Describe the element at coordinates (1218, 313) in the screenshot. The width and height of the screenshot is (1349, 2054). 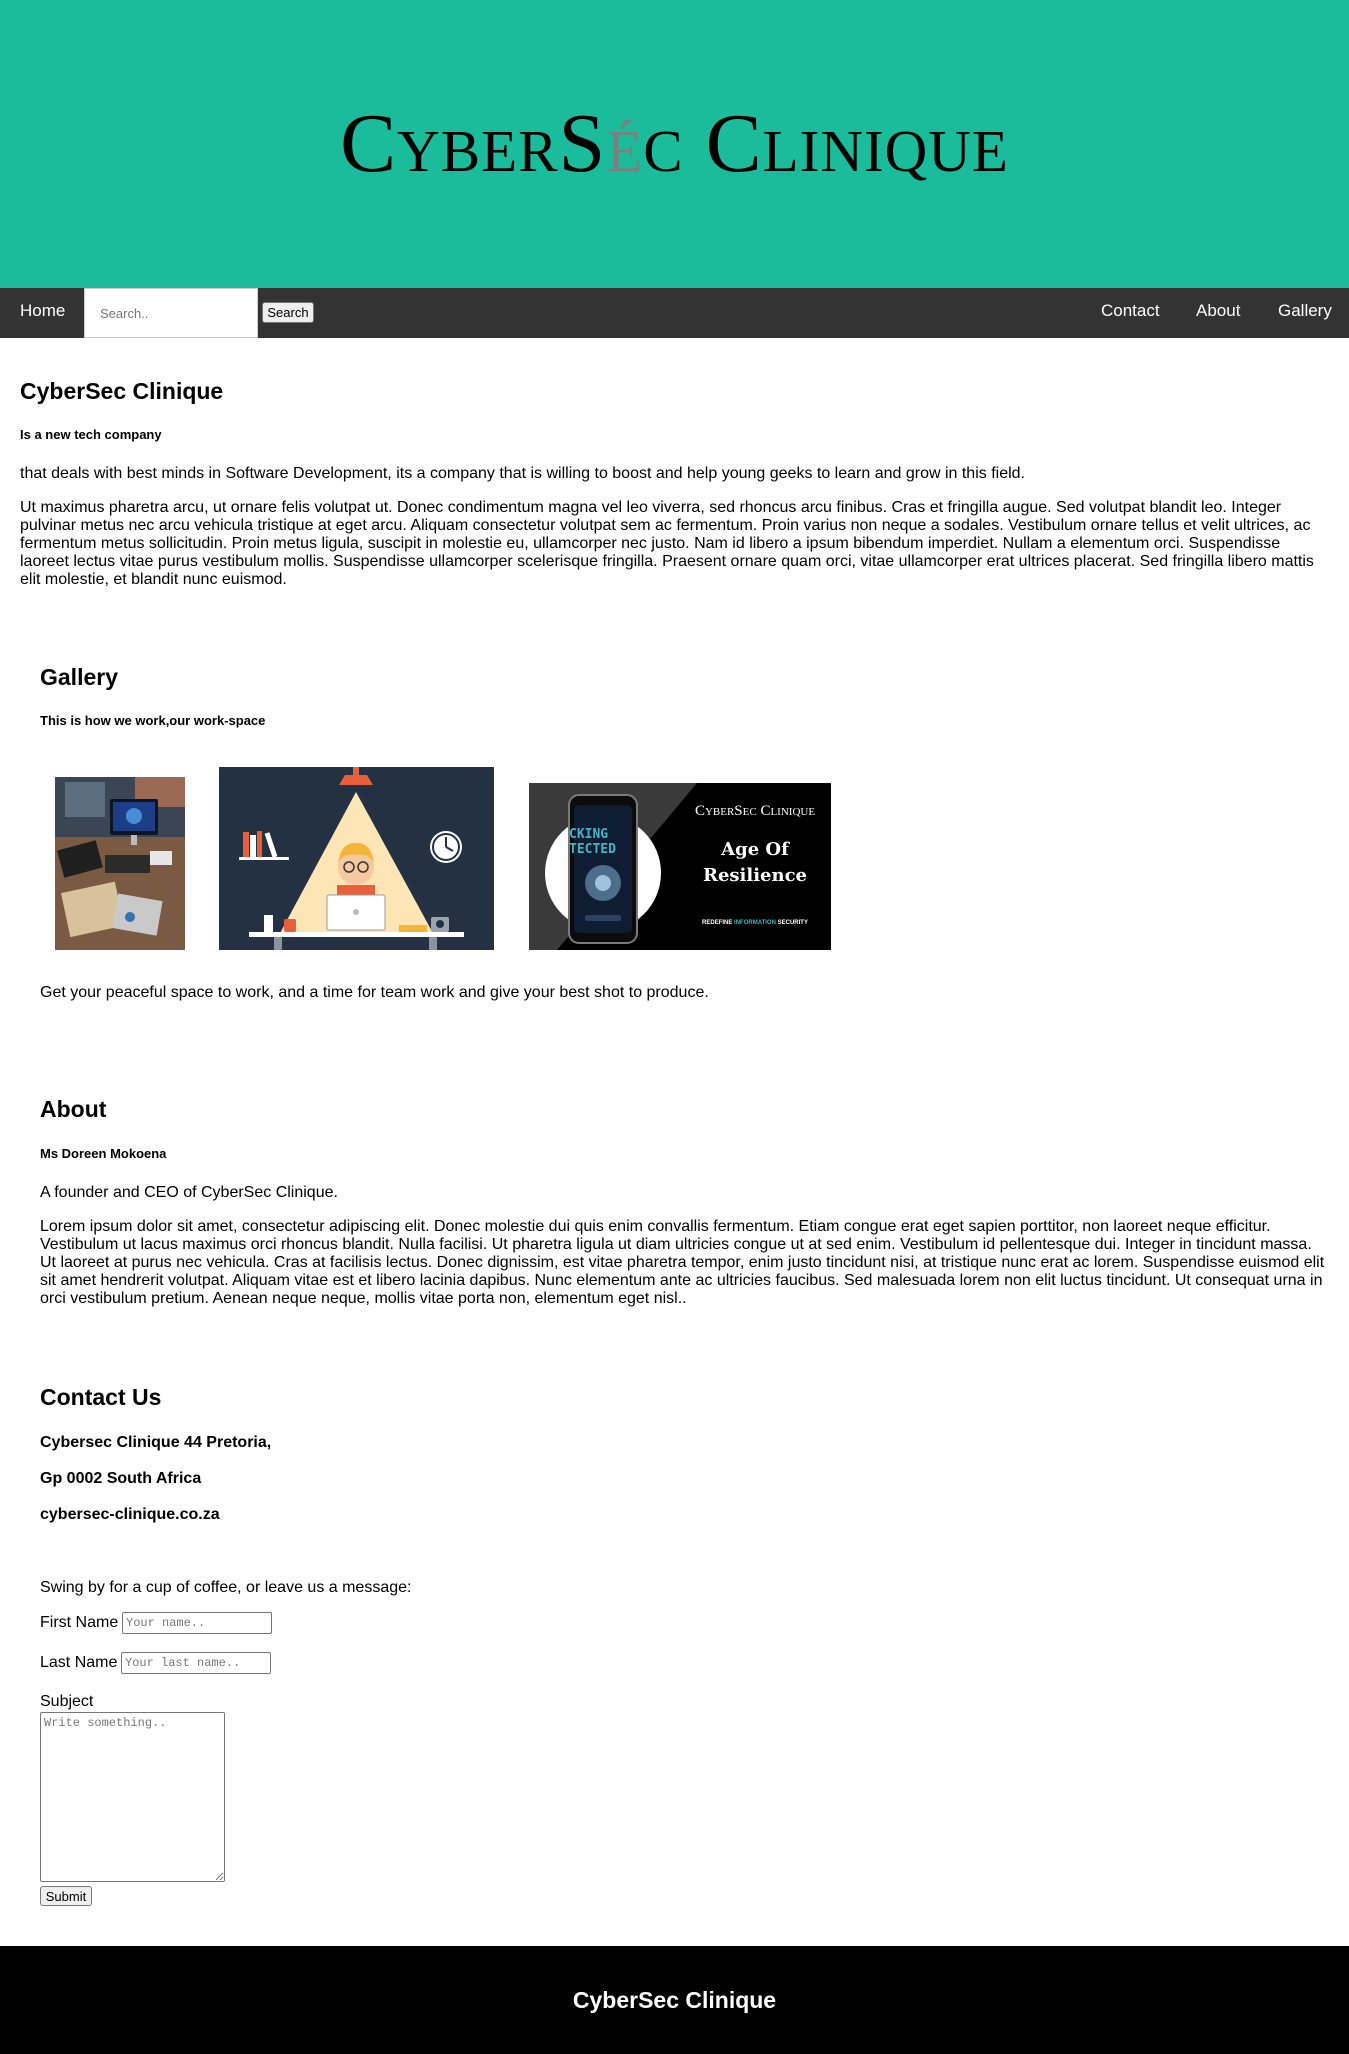
I see `nav-about-link: About` at that location.